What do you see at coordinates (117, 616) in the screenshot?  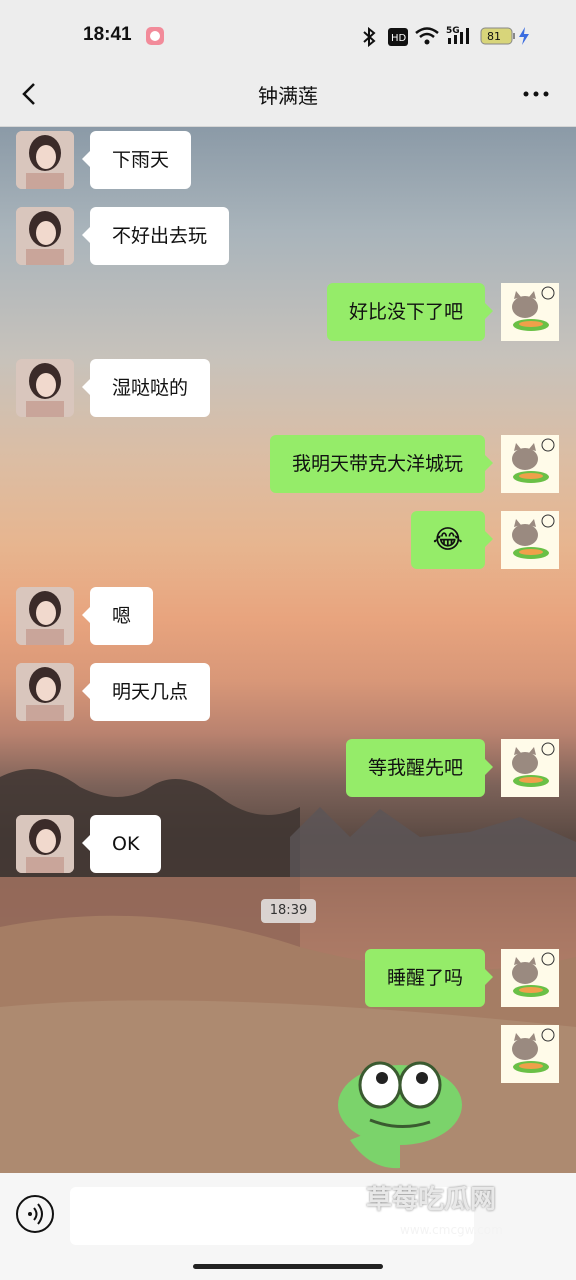 I see `message-bubble: 嗯` at bounding box center [117, 616].